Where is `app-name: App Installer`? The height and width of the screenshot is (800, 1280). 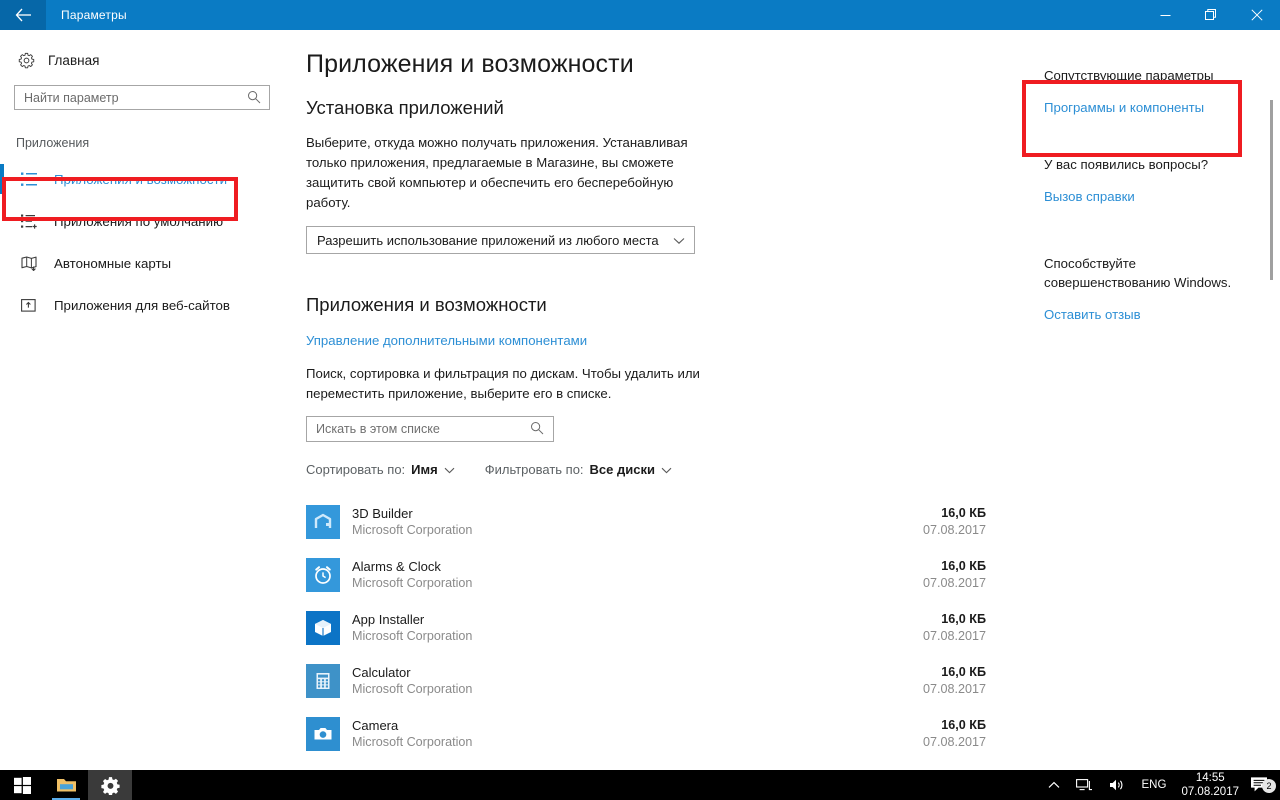
app-name: App Installer is located at coordinates (388, 619).